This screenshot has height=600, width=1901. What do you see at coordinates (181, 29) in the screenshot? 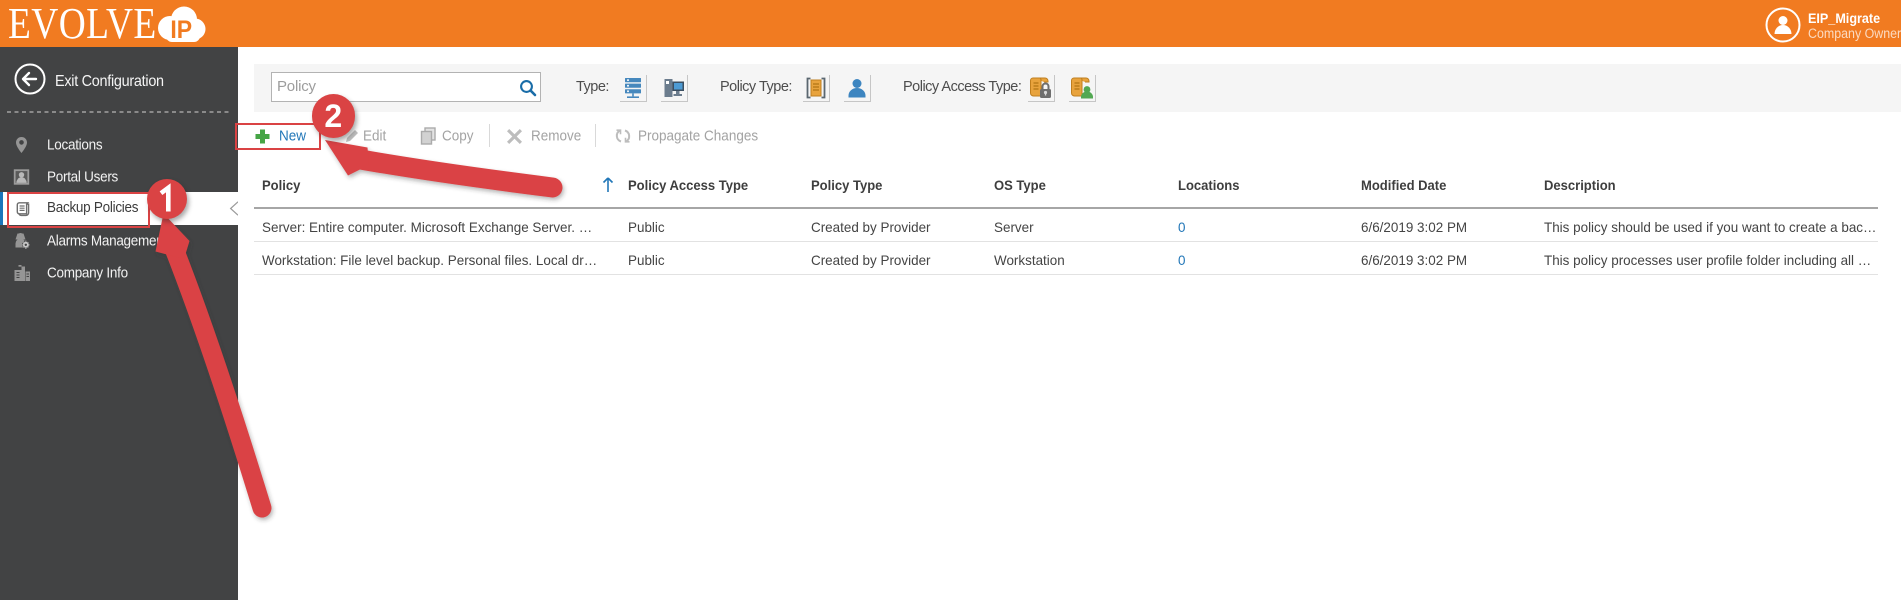
I see `svg-text: IP` at bounding box center [181, 29].